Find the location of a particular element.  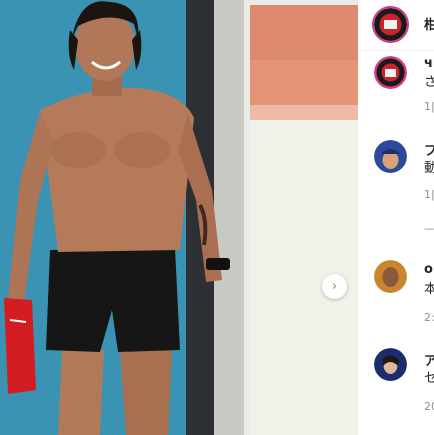

comment-username: o is located at coordinates (428, 269).